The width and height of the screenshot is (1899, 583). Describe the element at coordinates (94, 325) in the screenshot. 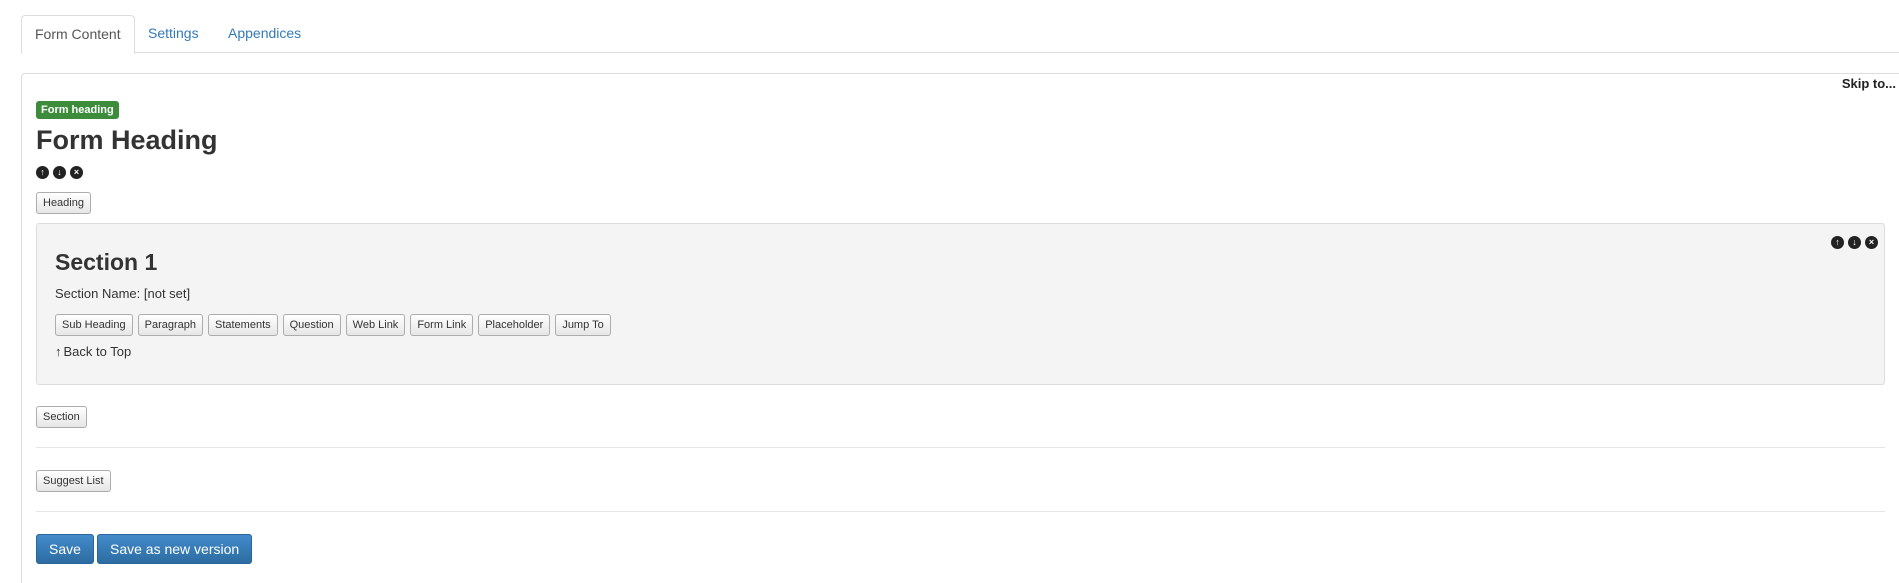

I see `add-sub-heading-button: Sub Heading` at that location.